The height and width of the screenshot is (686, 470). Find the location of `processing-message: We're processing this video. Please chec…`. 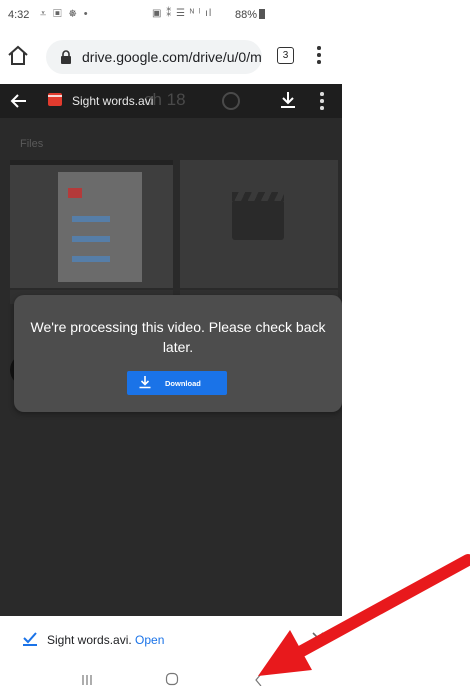

processing-message: We're processing this video. Please chec… is located at coordinates (178, 337).